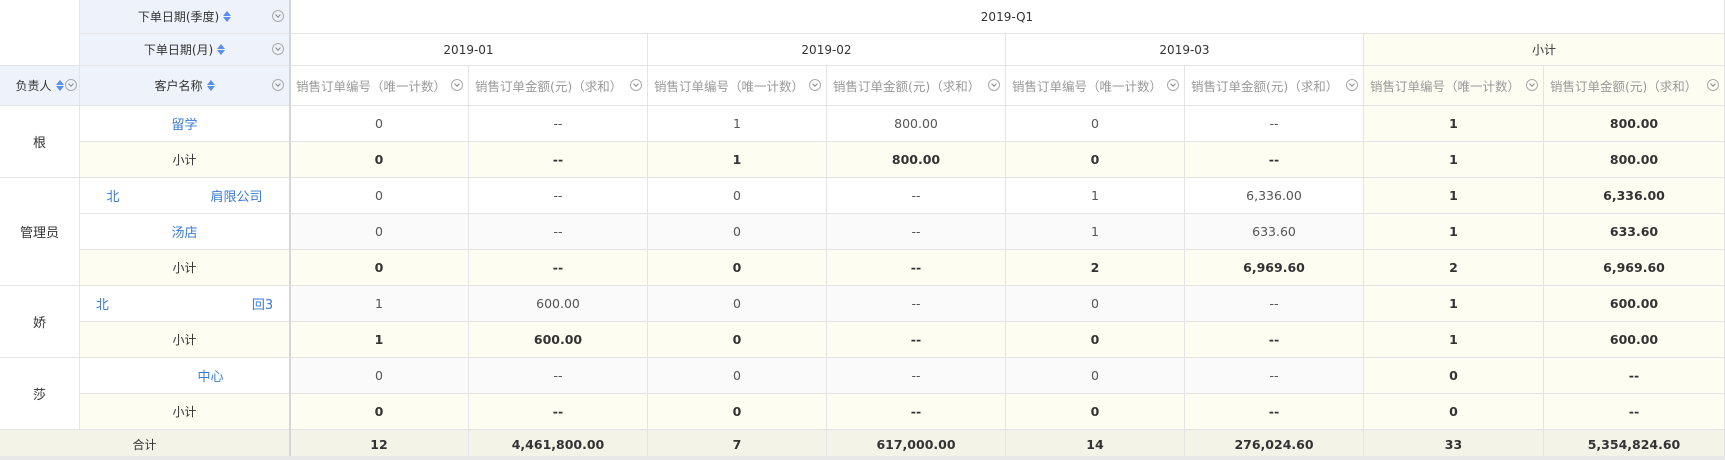 The image size is (1725, 460). I want to click on cell-value: 6,336.00, so click(1634, 195).